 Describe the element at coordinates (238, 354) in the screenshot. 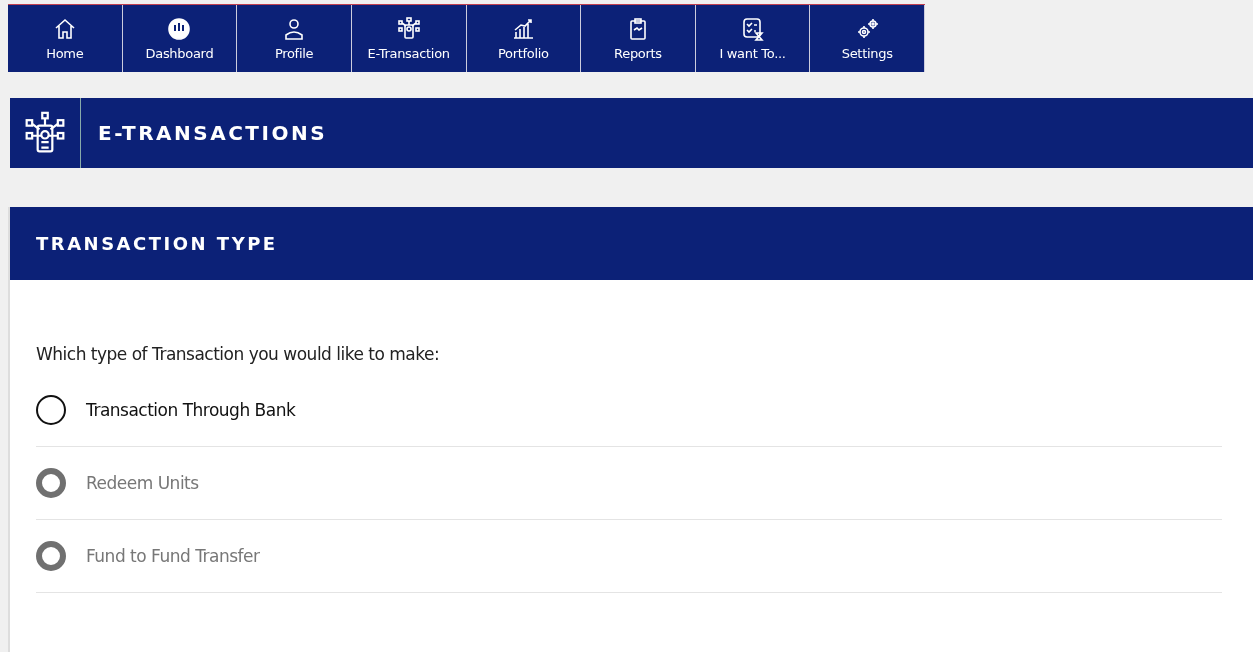

I see `question-text: Which type of Transaction you would like to make:` at that location.